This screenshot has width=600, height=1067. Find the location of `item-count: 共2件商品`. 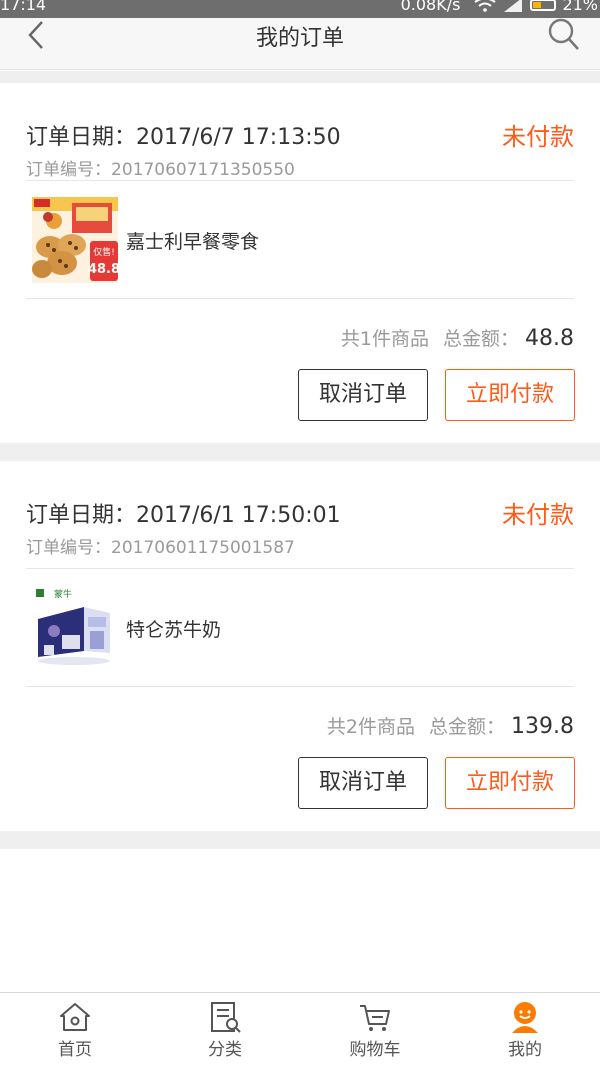

item-count: 共2件商品 is located at coordinates (370, 727).